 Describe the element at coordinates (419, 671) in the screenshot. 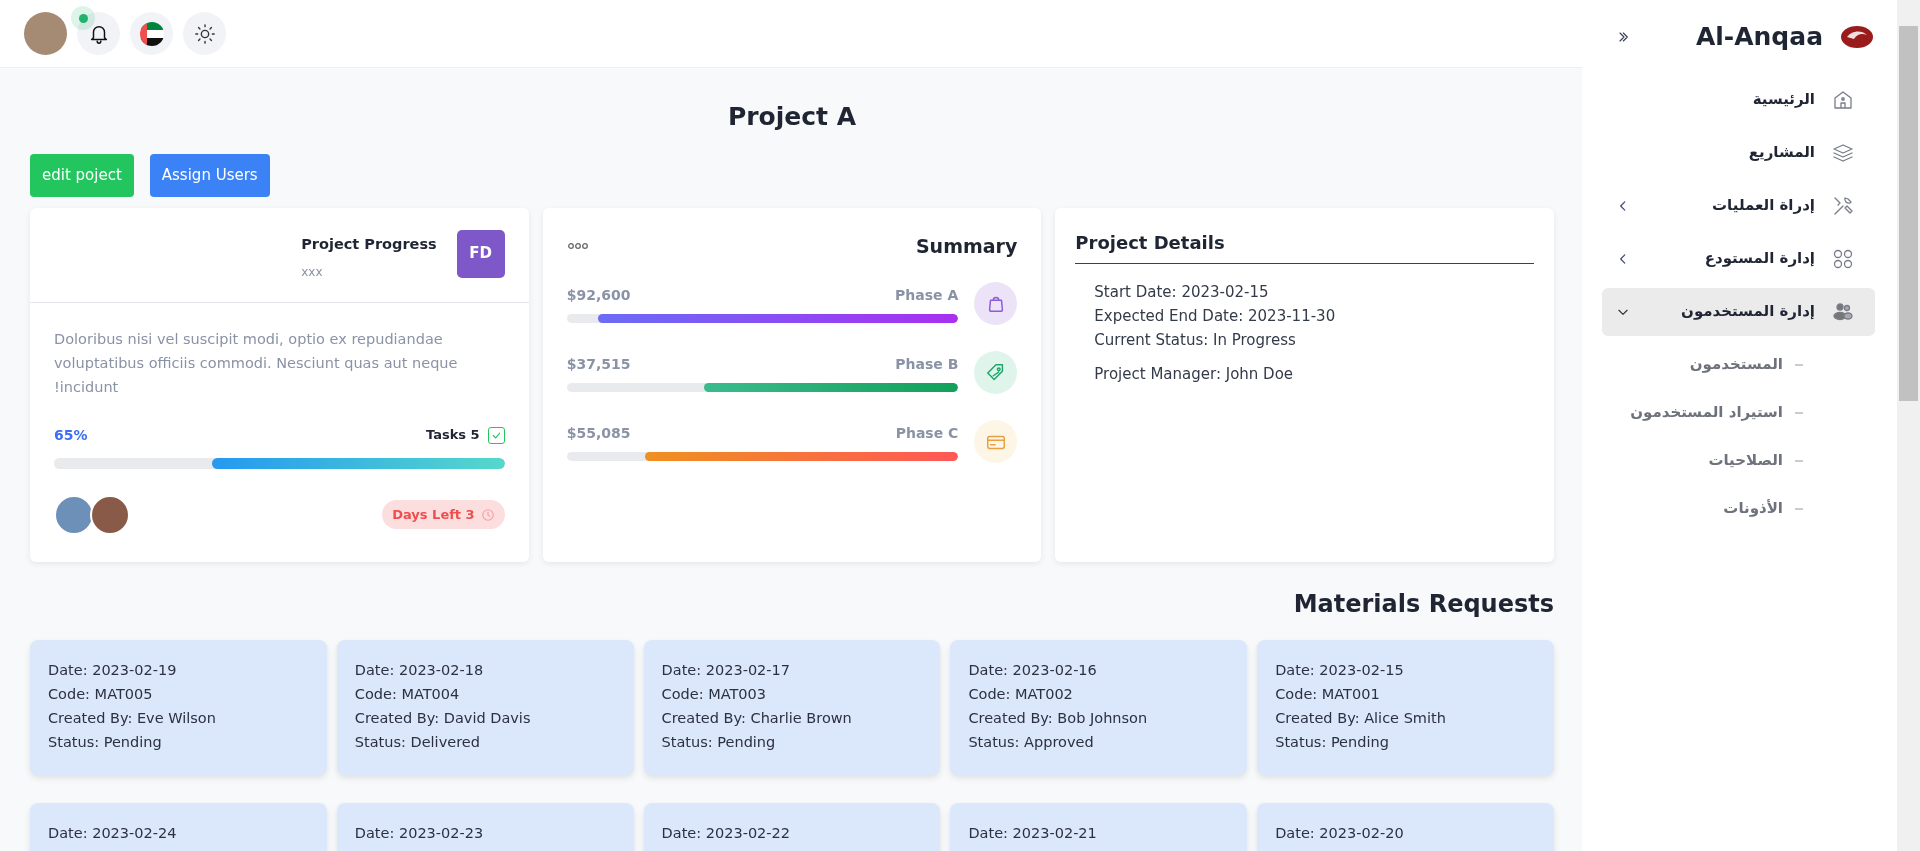

I see `request-text: Date: 2023-02-18` at that location.